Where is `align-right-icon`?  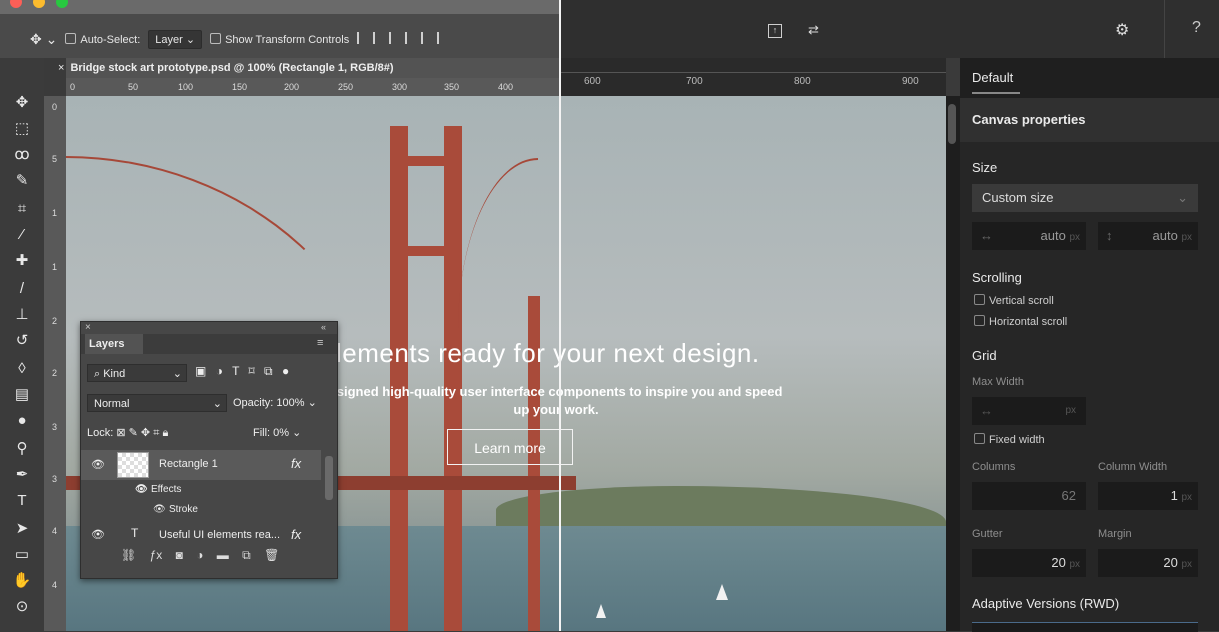
align-right-icon is located at coordinates (443, 37).